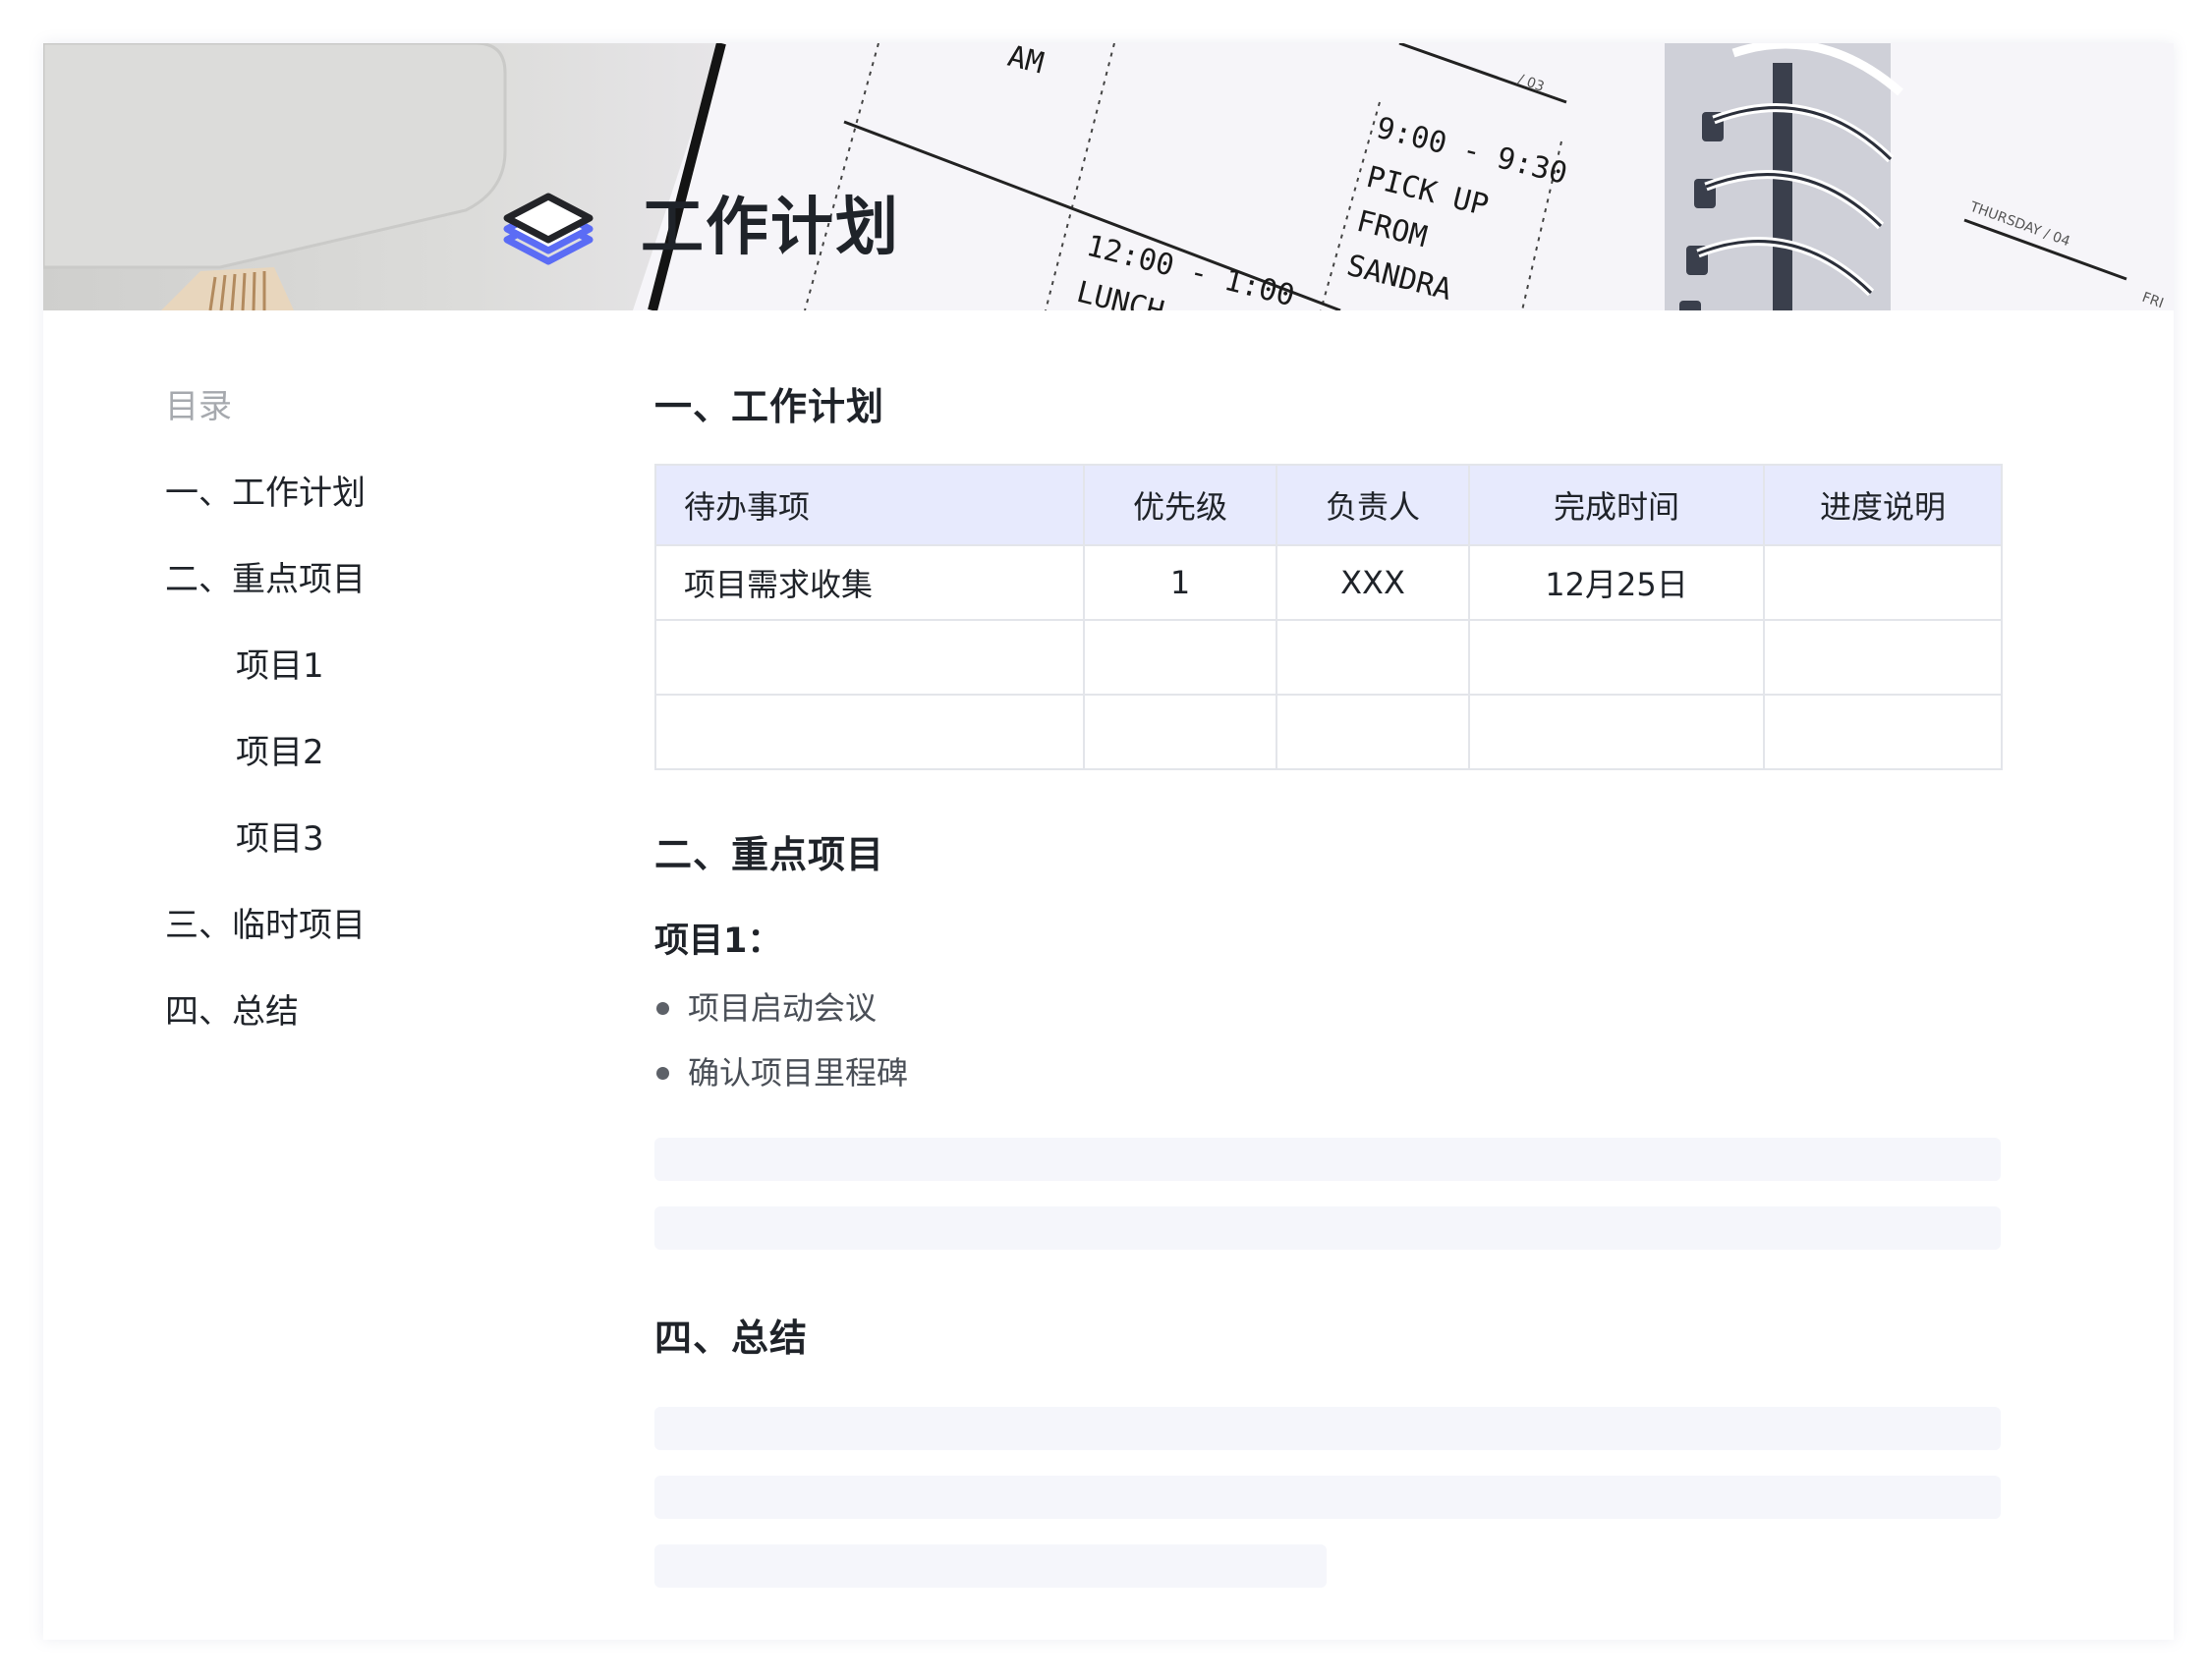 The height and width of the screenshot is (1680, 2211). I want to click on table-cell: XXX, so click(1373, 582).